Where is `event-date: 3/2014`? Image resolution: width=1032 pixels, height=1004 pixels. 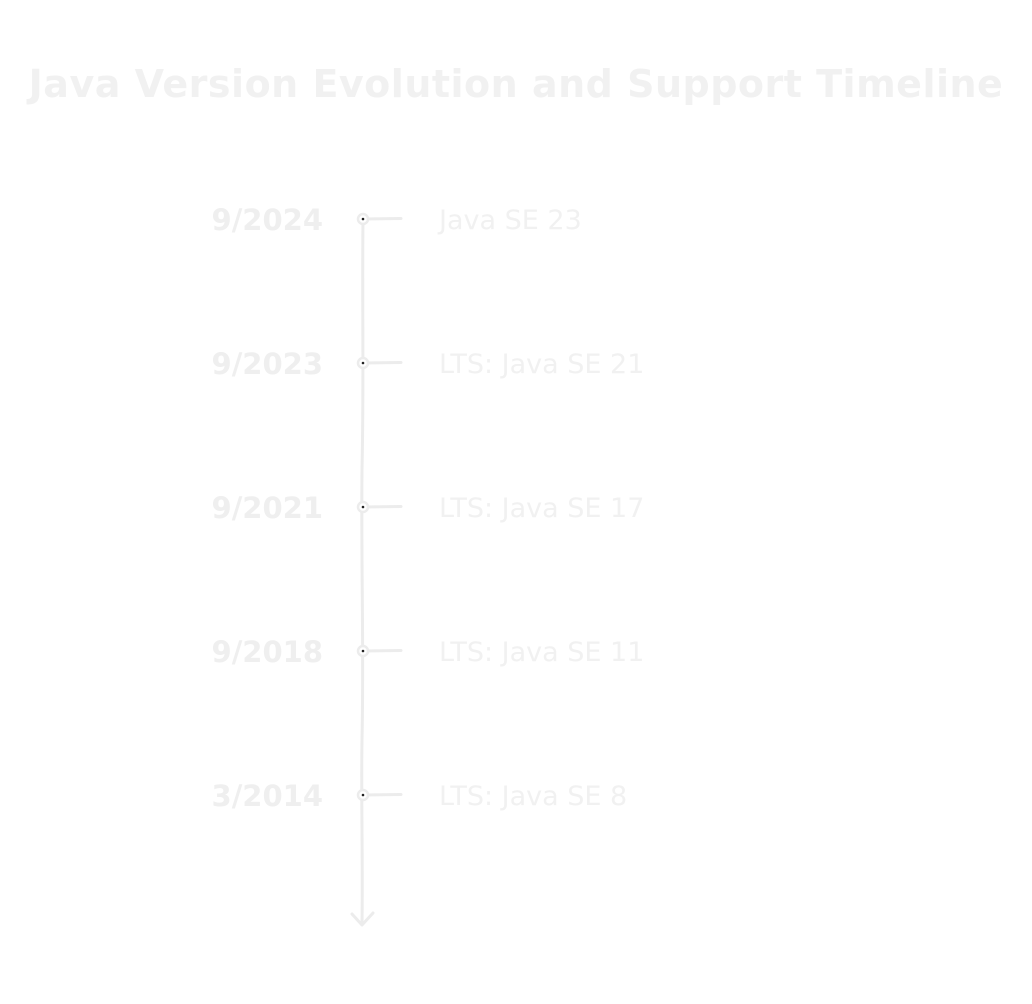 event-date: 3/2014 is located at coordinates (267, 796).